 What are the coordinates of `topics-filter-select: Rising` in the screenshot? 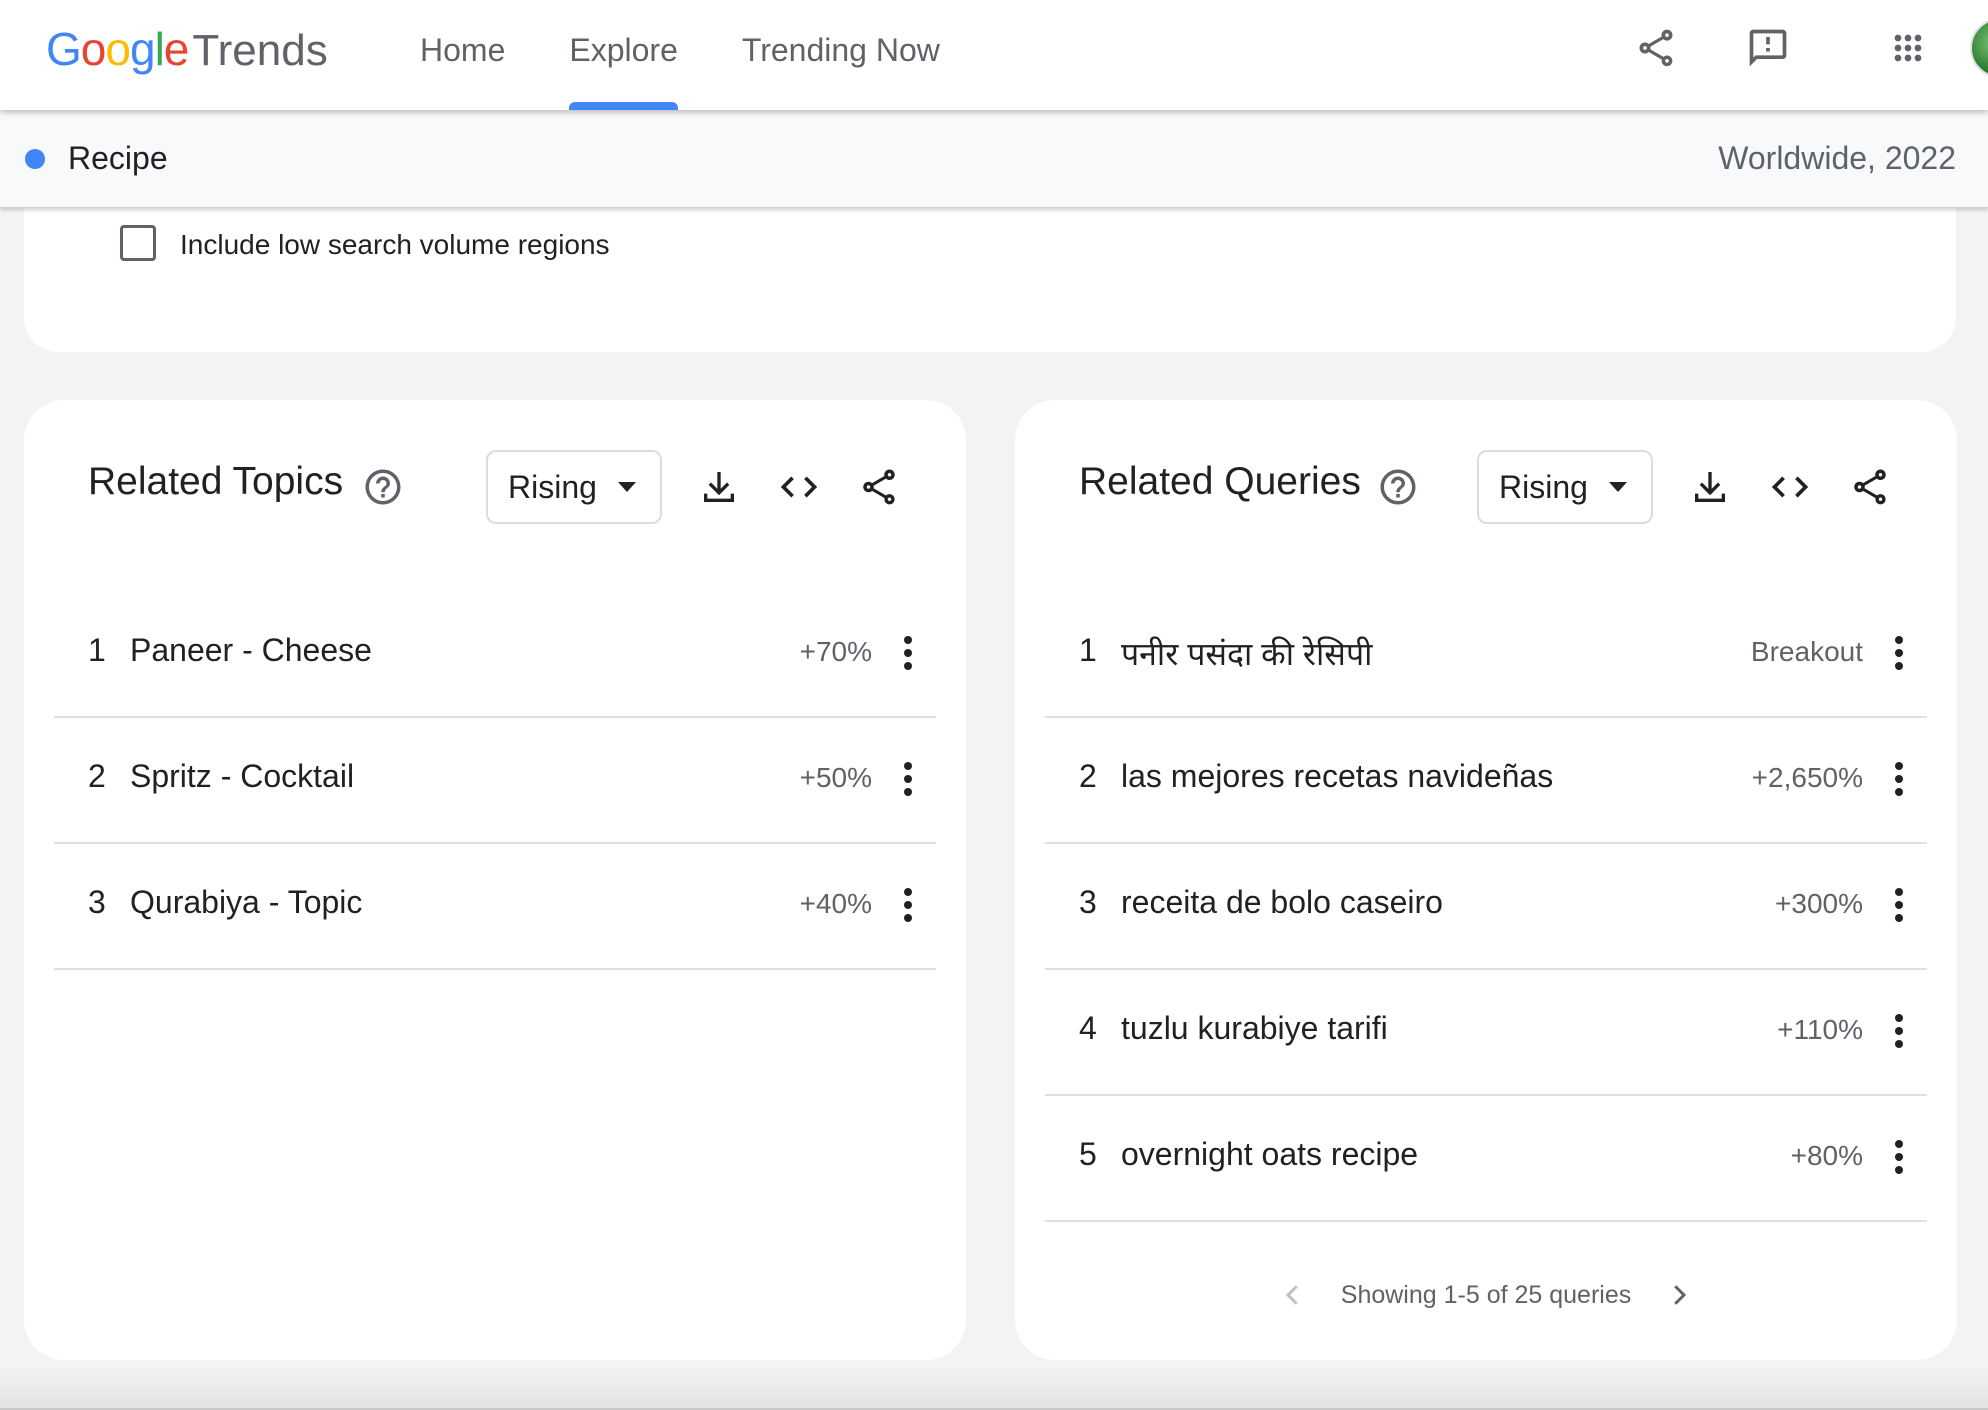 It's located at (574, 487).